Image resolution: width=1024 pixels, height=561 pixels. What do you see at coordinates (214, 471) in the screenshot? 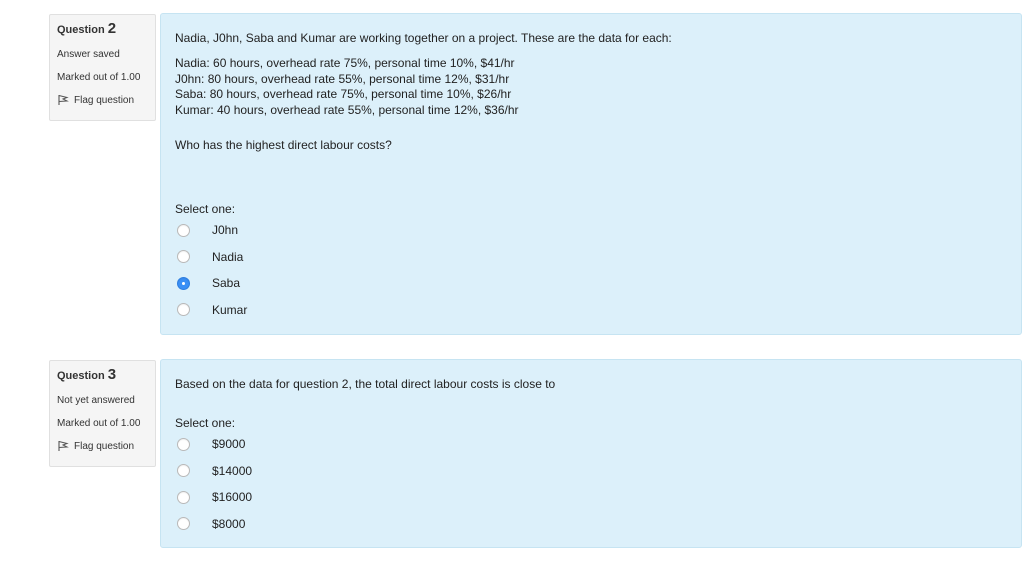
I see `answer-option: $14000` at bounding box center [214, 471].